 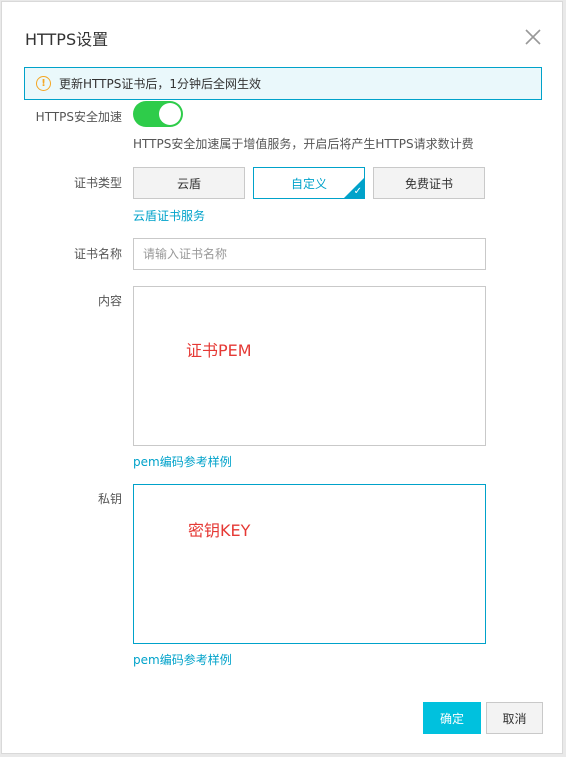 I want to click on https-acceleration-label: HTTPS安全加速, so click(x=78, y=117).